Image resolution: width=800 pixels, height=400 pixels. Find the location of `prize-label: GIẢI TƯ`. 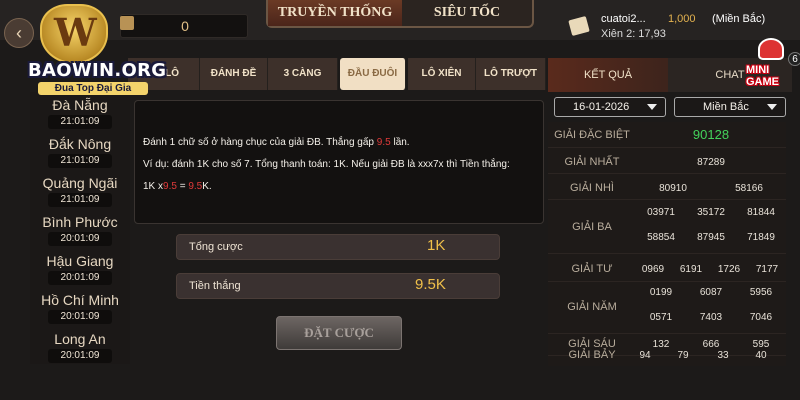

prize-label: GIẢI TƯ is located at coordinates (592, 269).